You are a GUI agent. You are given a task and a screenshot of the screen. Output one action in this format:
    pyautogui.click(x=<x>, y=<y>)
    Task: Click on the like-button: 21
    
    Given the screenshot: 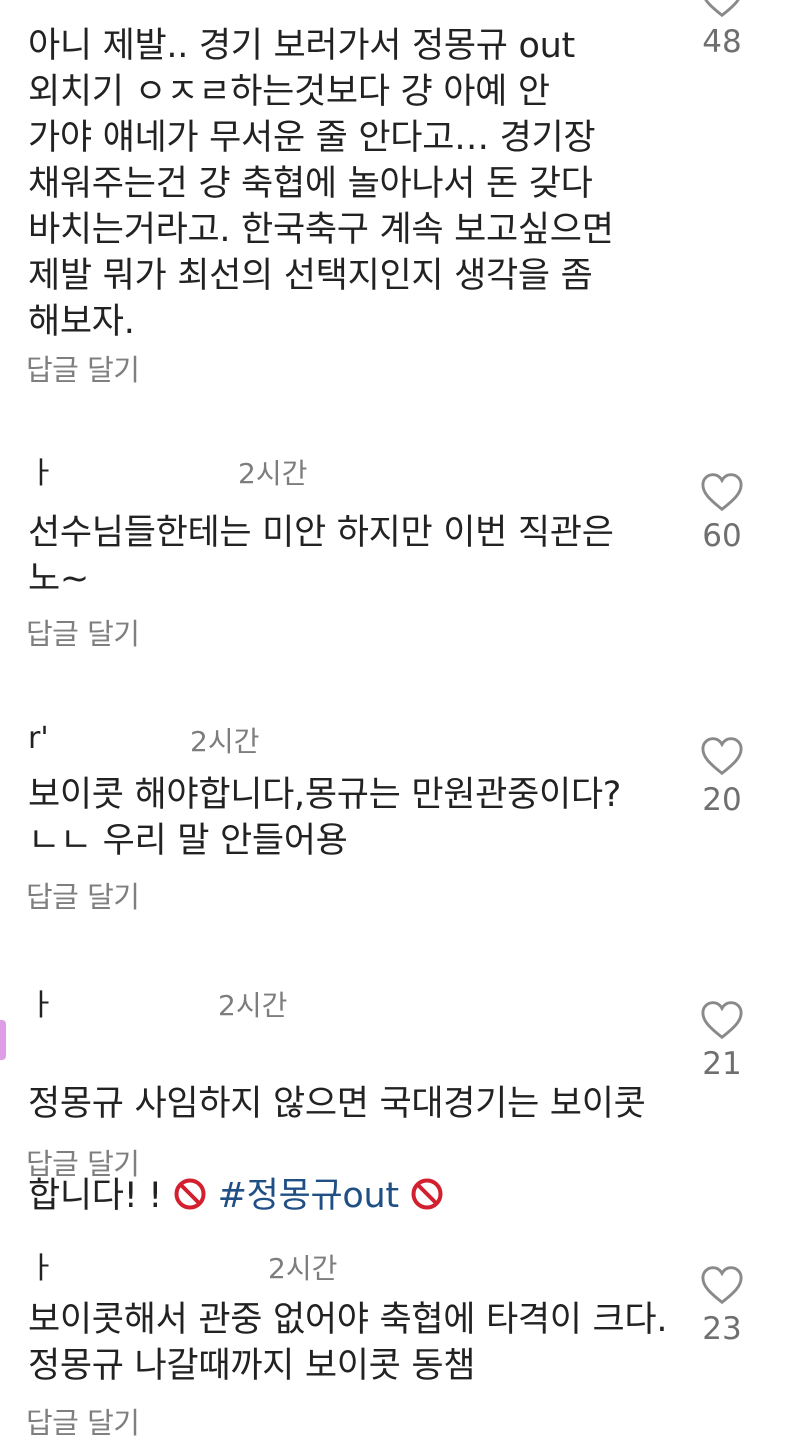 What is the action you would take?
    pyautogui.click(x=722, y=1041)
    